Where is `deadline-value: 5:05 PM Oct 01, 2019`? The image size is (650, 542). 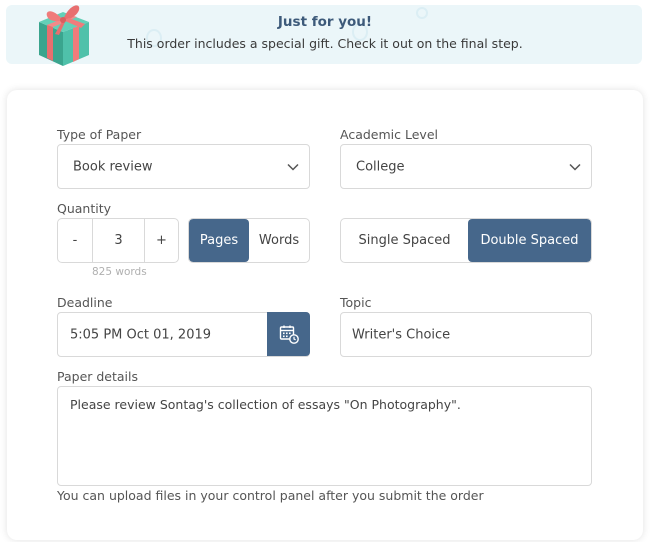
deadline-value: 5:05 PM Oct 01, 2019 is located at coordinates (141, 334).